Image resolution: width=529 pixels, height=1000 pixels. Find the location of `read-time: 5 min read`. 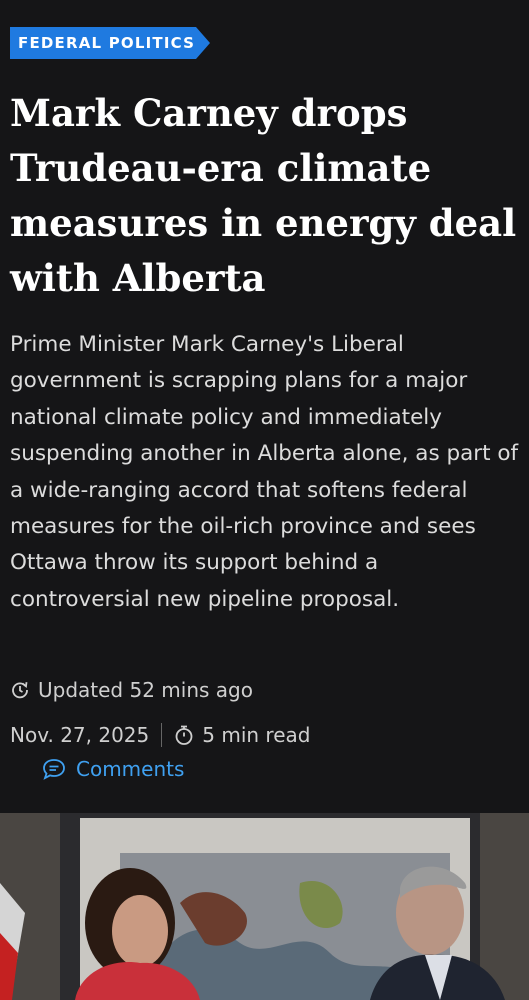

read-time: 5 min read is located at coordinates (256, 735).